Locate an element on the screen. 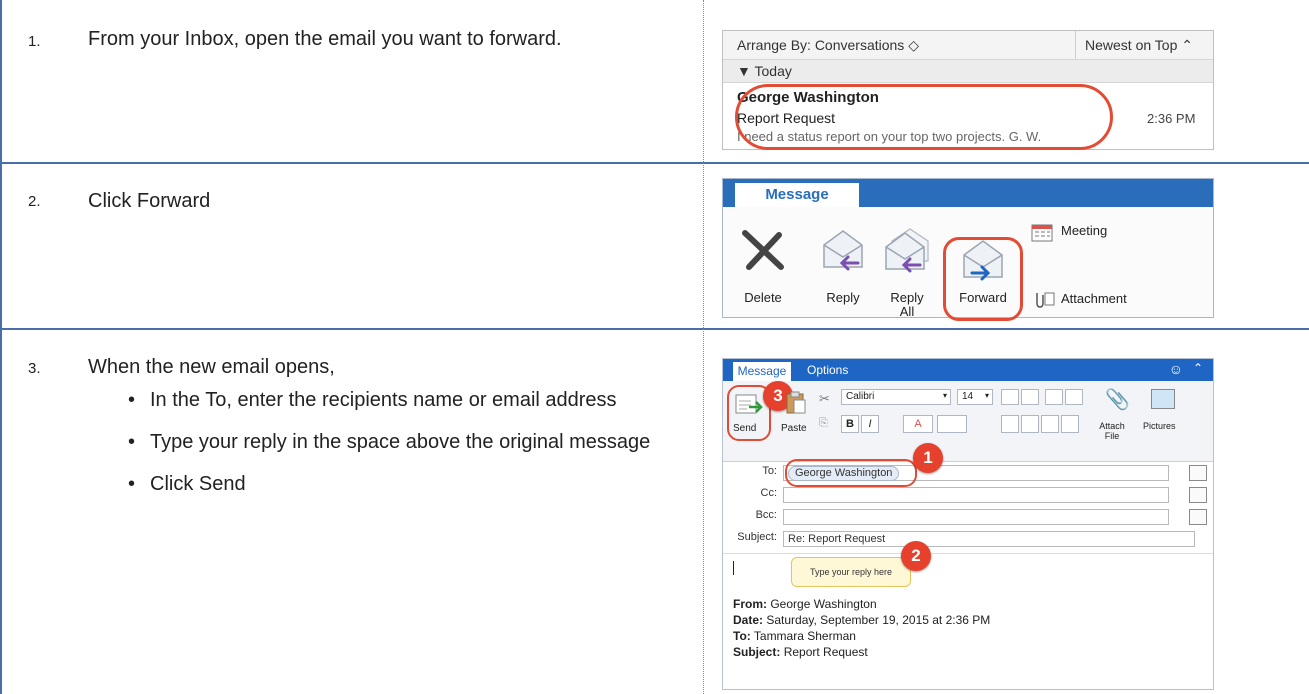 This screenshot has width=1309, height=694. forward-highlight-ring is located at coordinates (983, 279).